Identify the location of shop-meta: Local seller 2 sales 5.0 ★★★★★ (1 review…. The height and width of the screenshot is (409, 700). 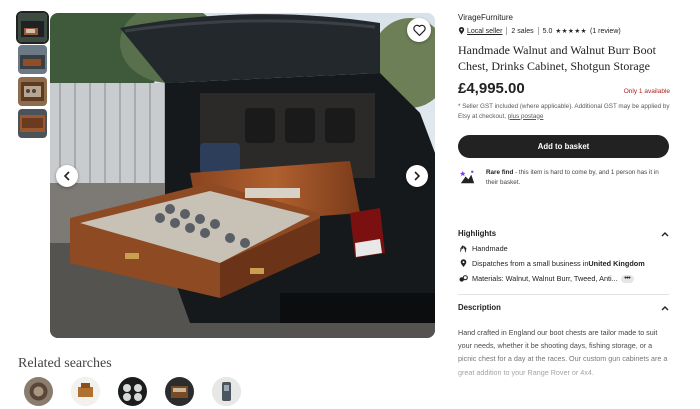
(564, 31).